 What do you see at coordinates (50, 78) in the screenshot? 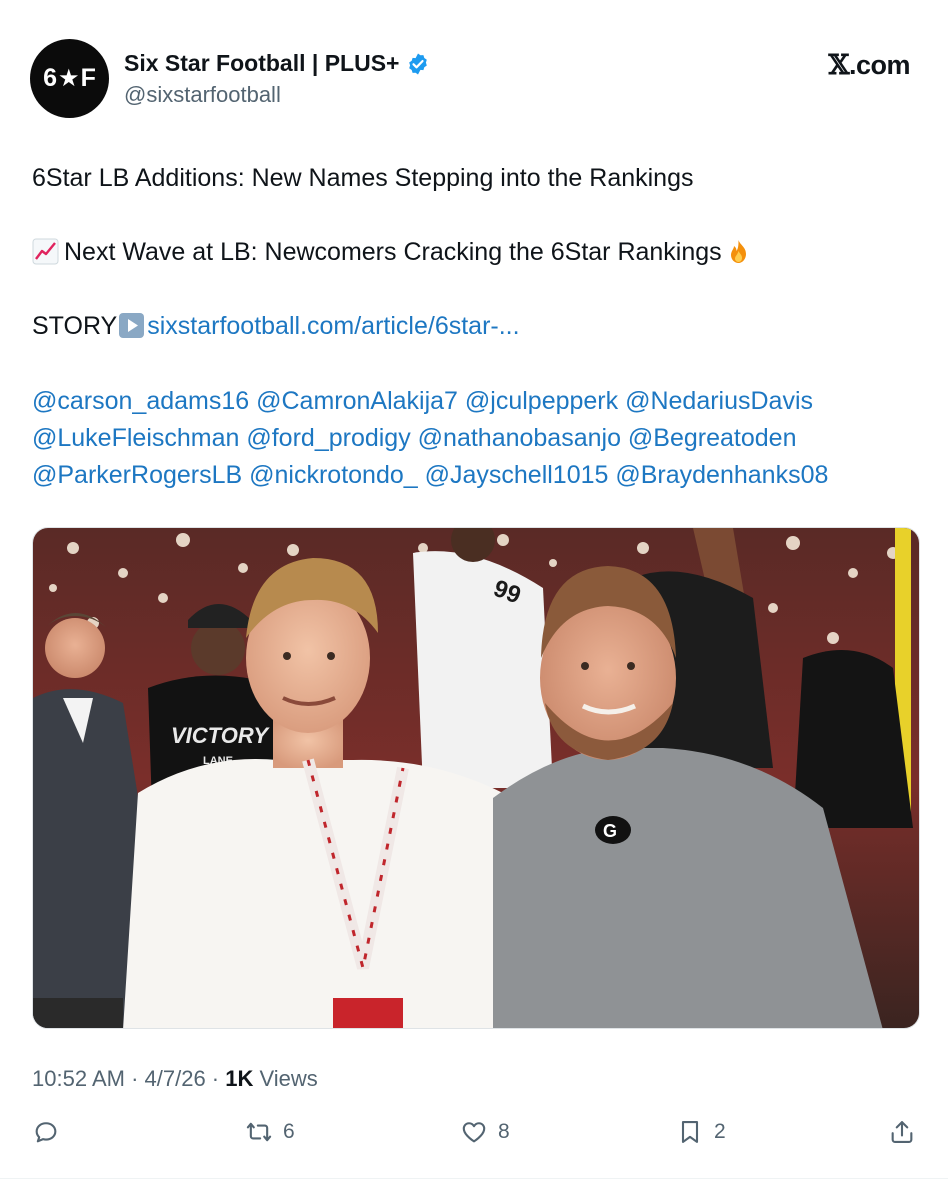
I see `avatar-text-left: 6` at bounding box center [50, 78].